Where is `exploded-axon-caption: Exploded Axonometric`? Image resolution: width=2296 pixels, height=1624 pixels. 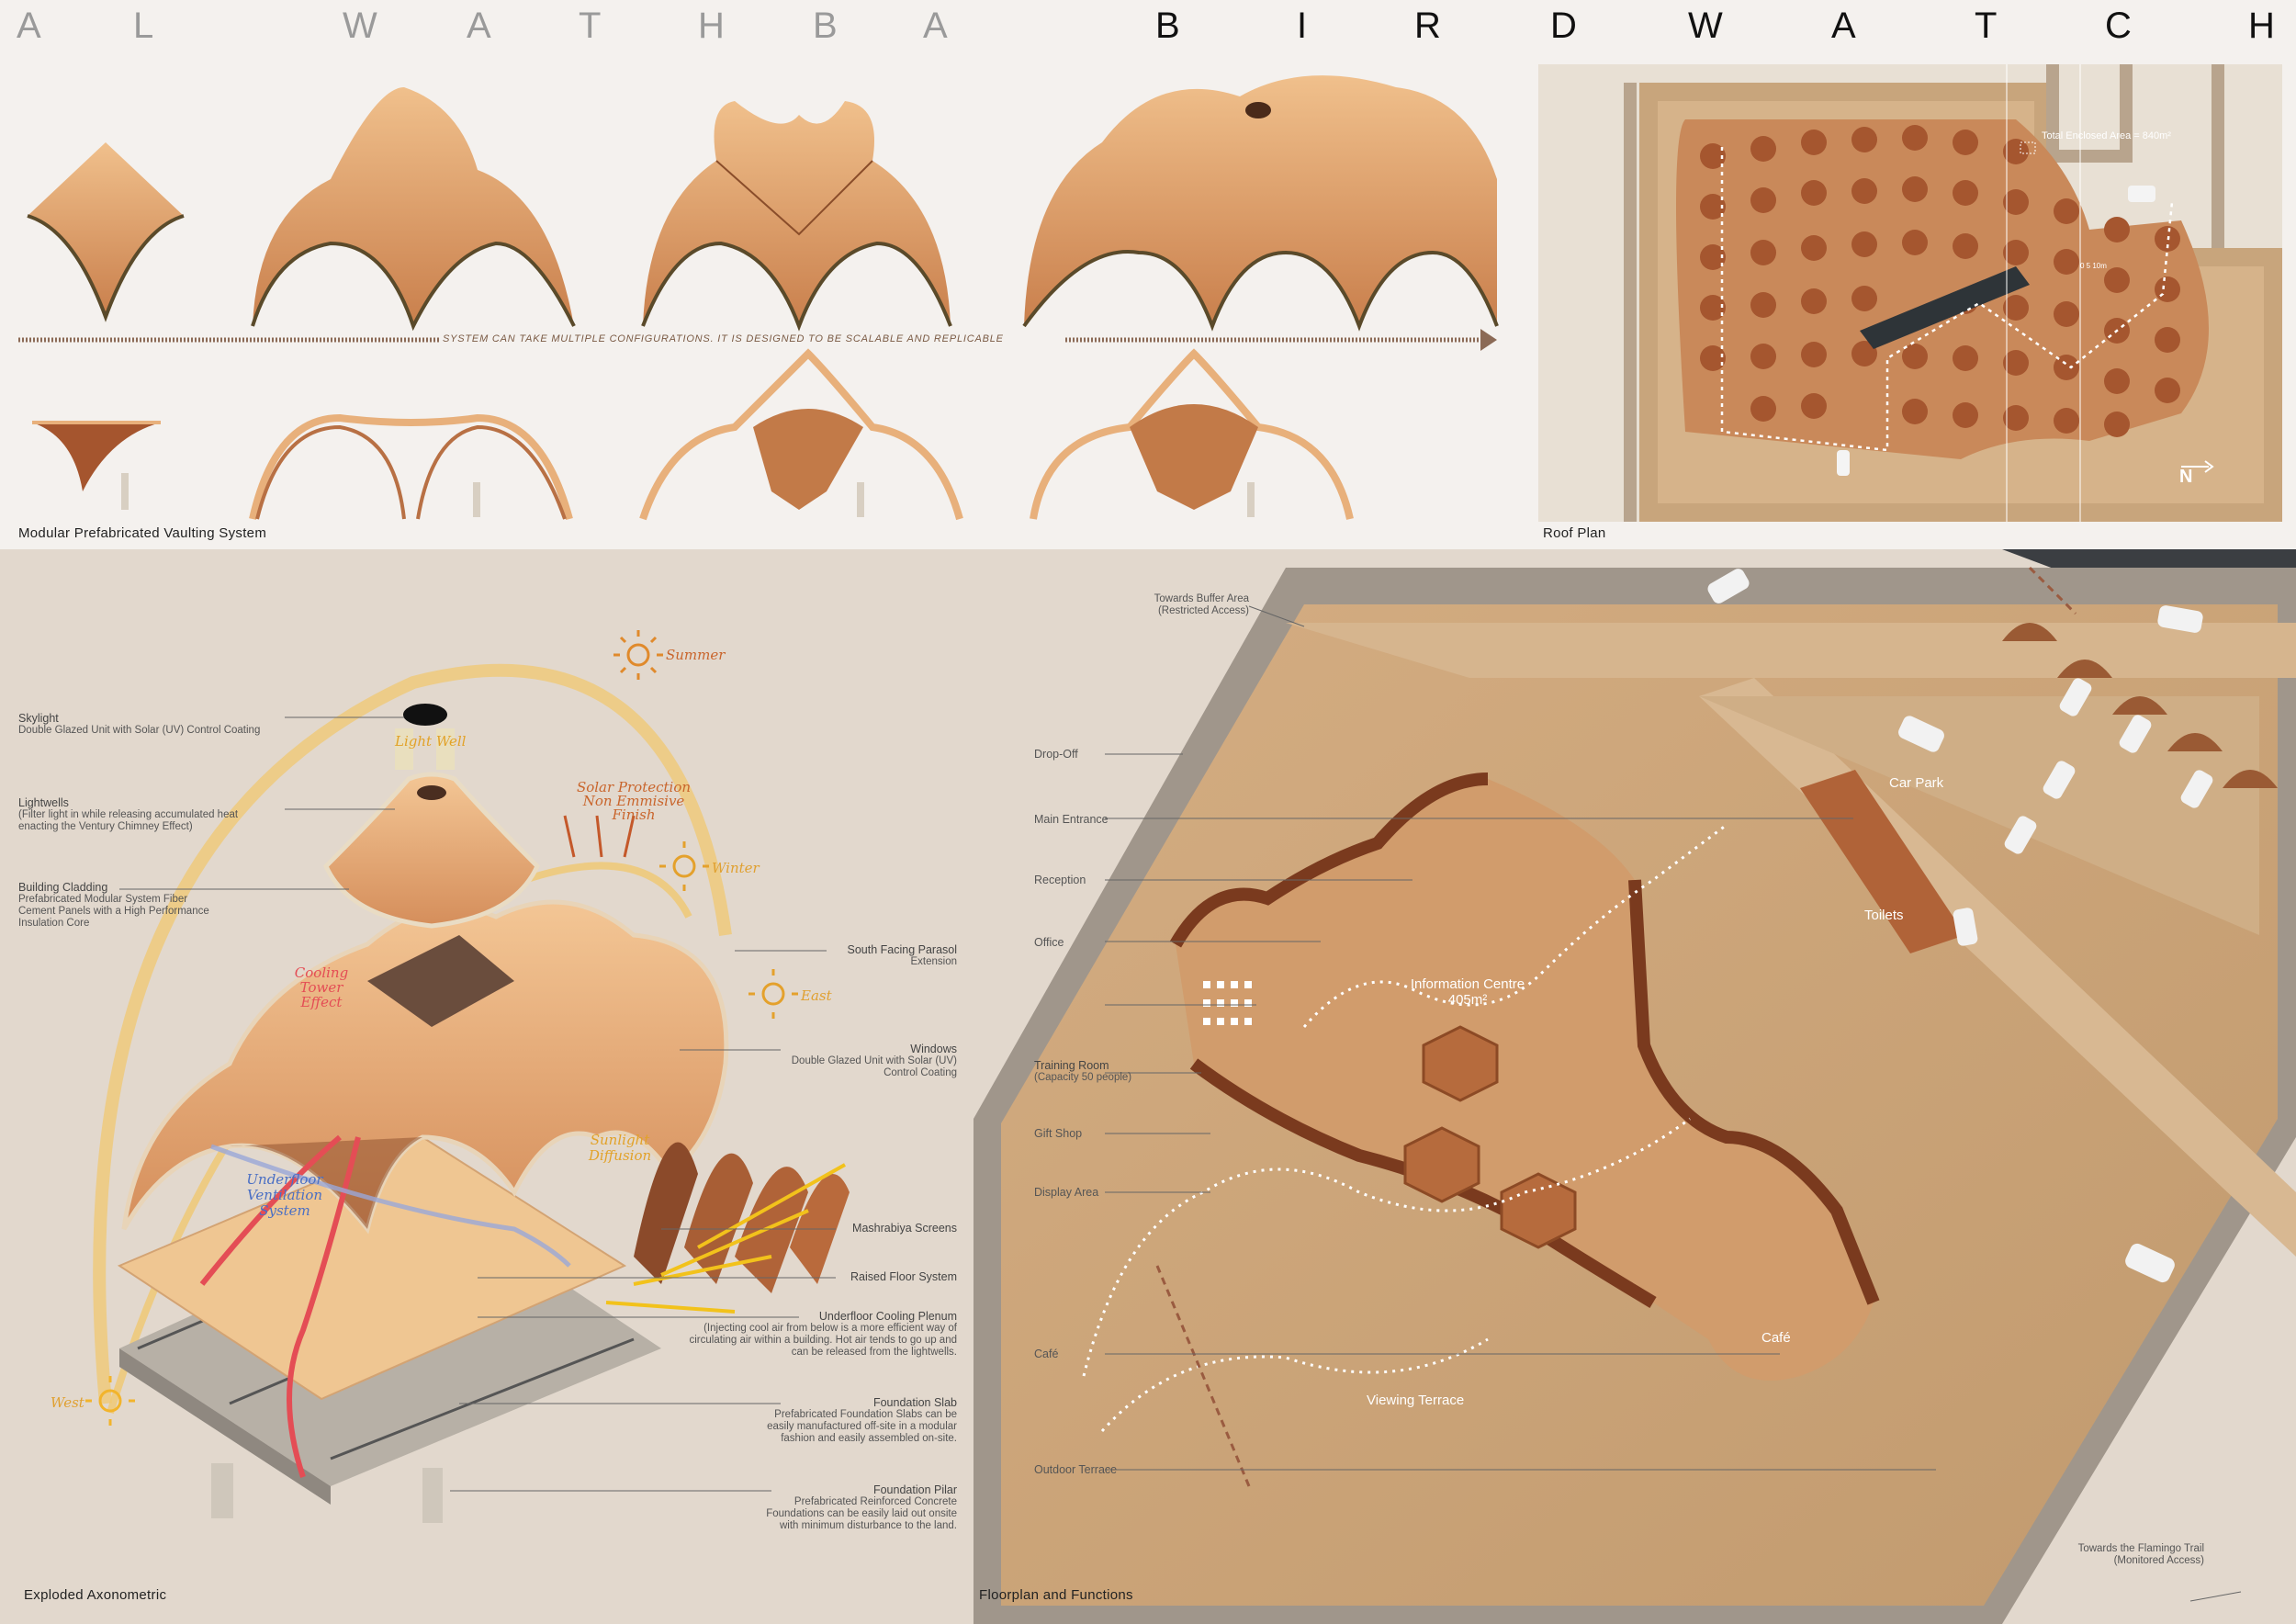 exploded-axon-caption: Exploded Axonometric is located at coordinates (95, 1595).